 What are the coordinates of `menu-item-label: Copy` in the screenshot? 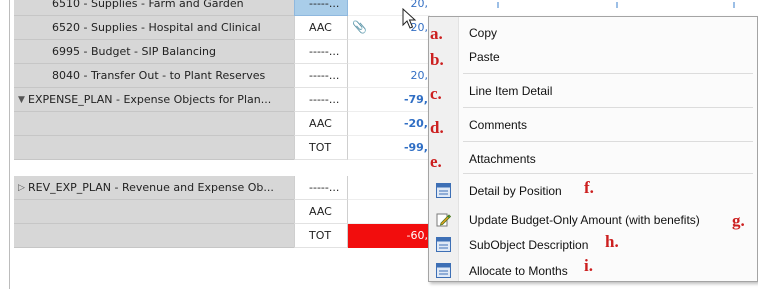 It's located at (483, 33).